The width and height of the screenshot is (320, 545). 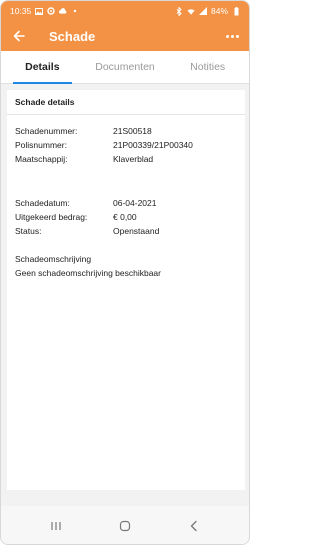 I want to click on tab-documenten: Documenten, so click(x=125, y=67).